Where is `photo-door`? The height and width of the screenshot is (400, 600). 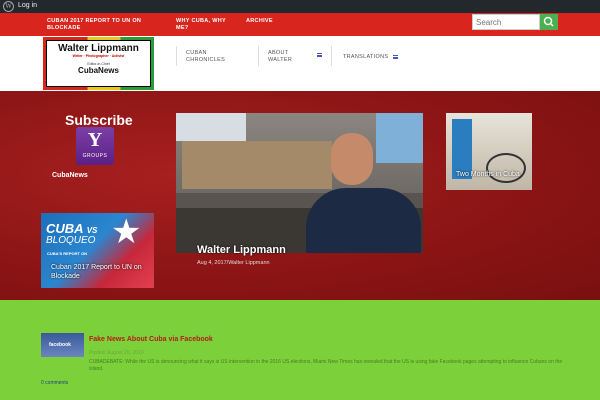 photo-door is located at coordinates (462, 149).